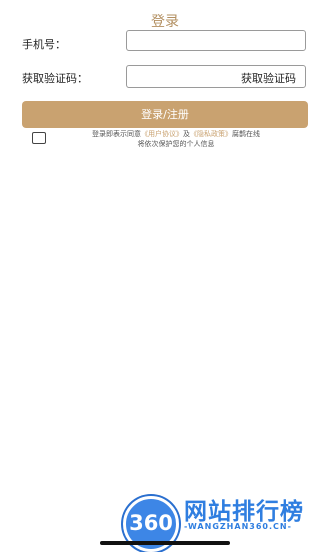  What do you see at coordinates (216, 76) in the screenshot?
I see `code-field: 获取验证码` at bounding box center [216, 76].